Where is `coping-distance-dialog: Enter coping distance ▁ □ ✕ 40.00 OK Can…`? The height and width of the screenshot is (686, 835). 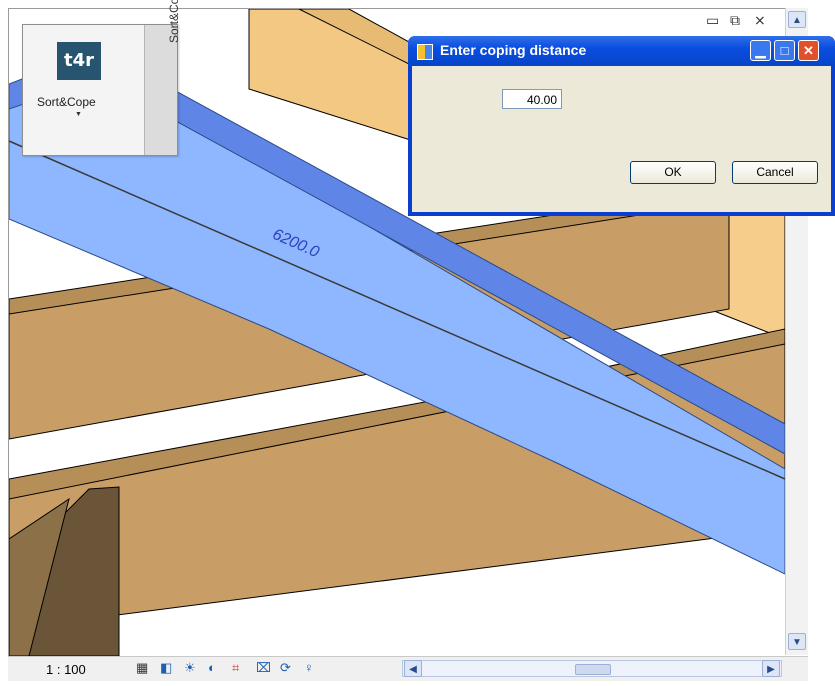
coping-distance-dialog: Enter coping distance ▁ □ ✕ 40.00 OK Can… is located at coordinates (621, 126).